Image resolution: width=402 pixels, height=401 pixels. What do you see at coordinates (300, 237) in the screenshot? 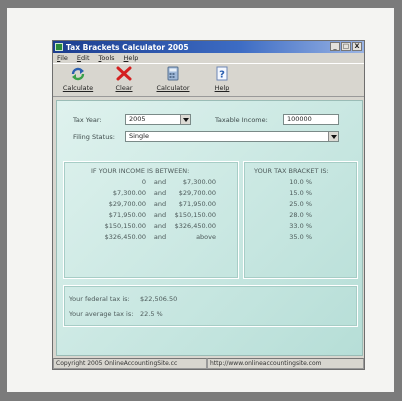
I see `bracket-rate: 35.0 %` at bounding box center [300, 237].